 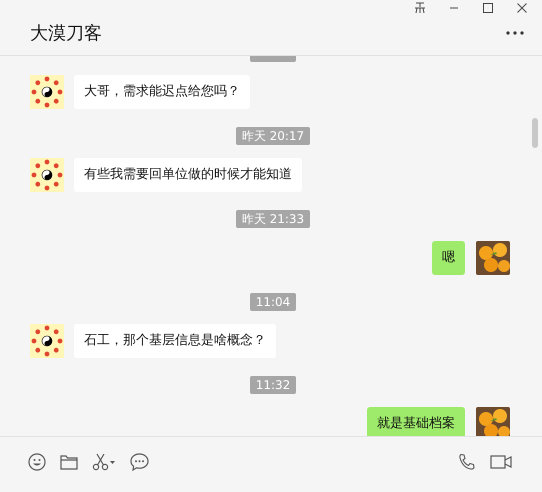 What do you see at coordinates (501, 462) in the screenshot?
I see `video-call-icon` at bounding box center [501, 462].